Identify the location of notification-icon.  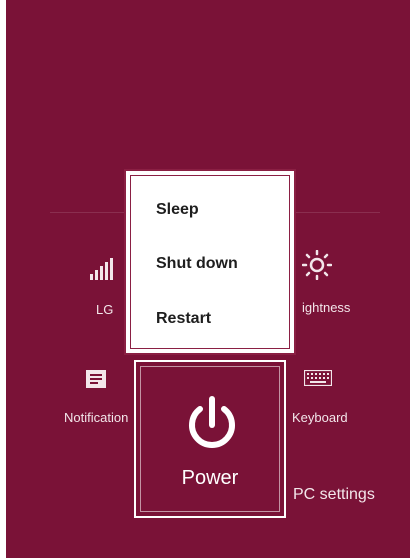
(96, 379).